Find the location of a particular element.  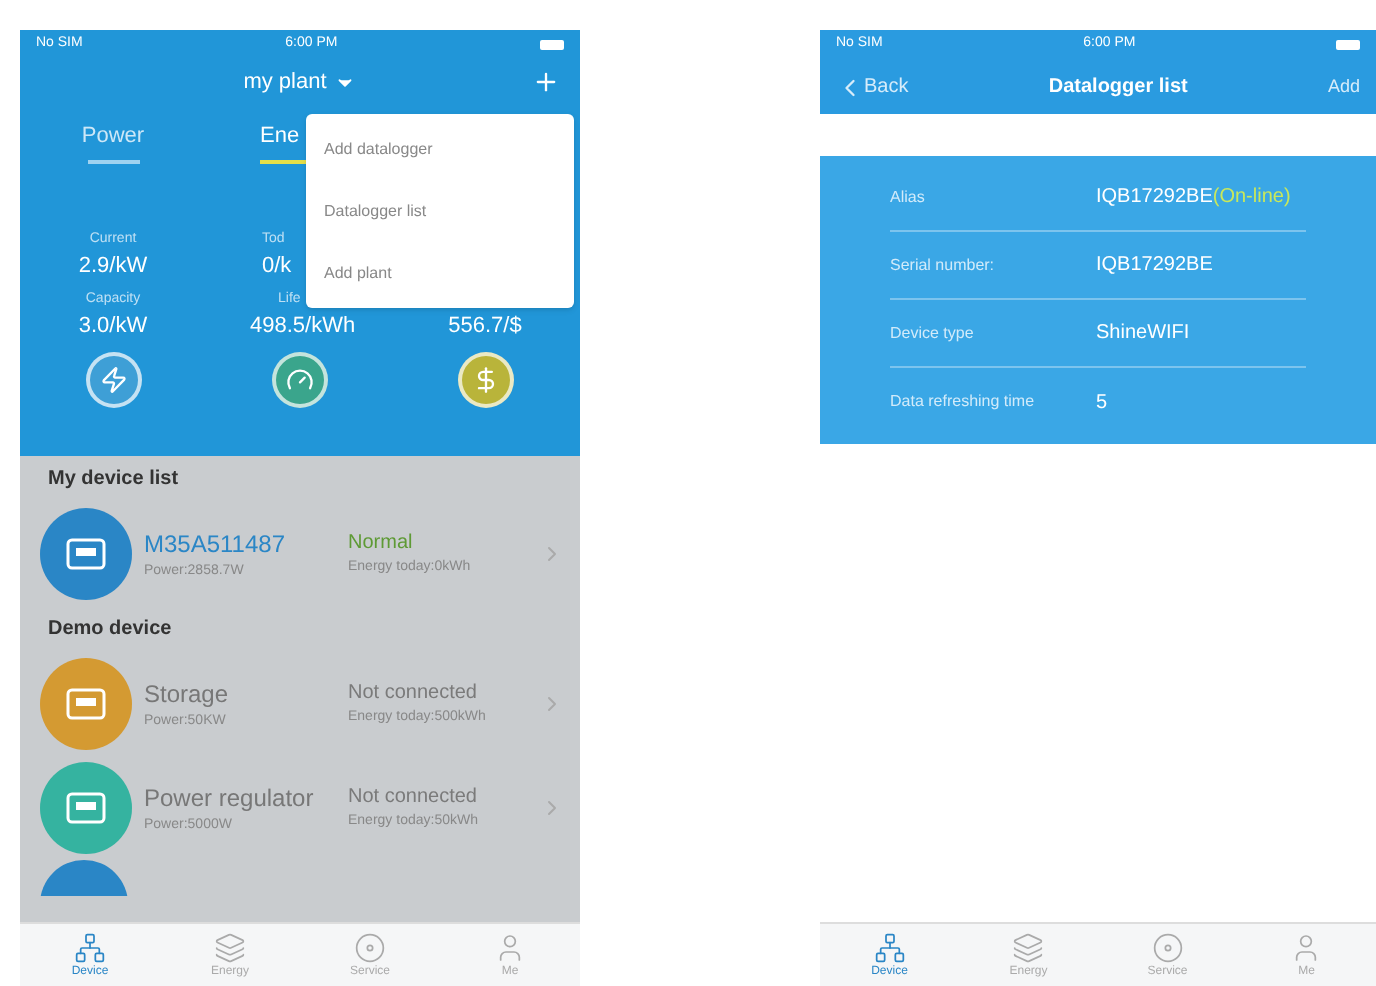

field-value: 5 is located at coordinates (1102, 403).